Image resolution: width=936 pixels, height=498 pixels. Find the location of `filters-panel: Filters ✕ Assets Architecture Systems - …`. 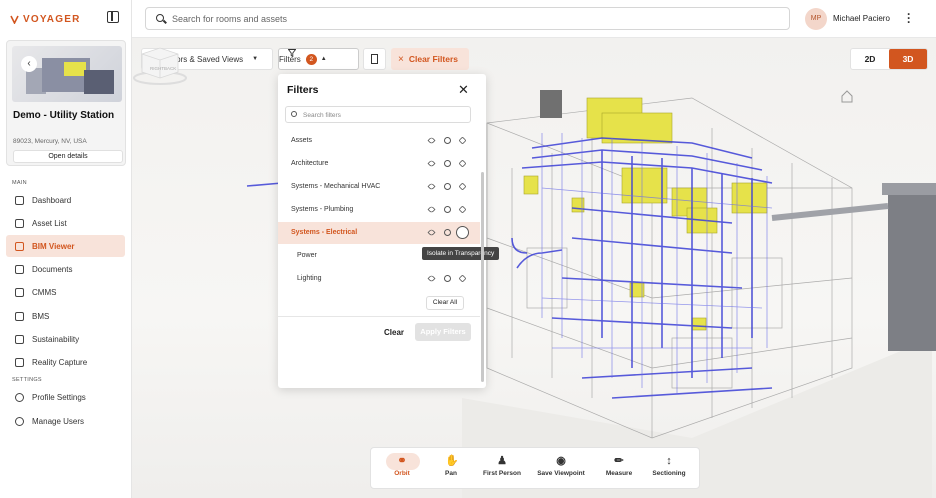

filters-panel: Filters ✕ Assets Architecture Systems - … is located at coordinates (389, 231).